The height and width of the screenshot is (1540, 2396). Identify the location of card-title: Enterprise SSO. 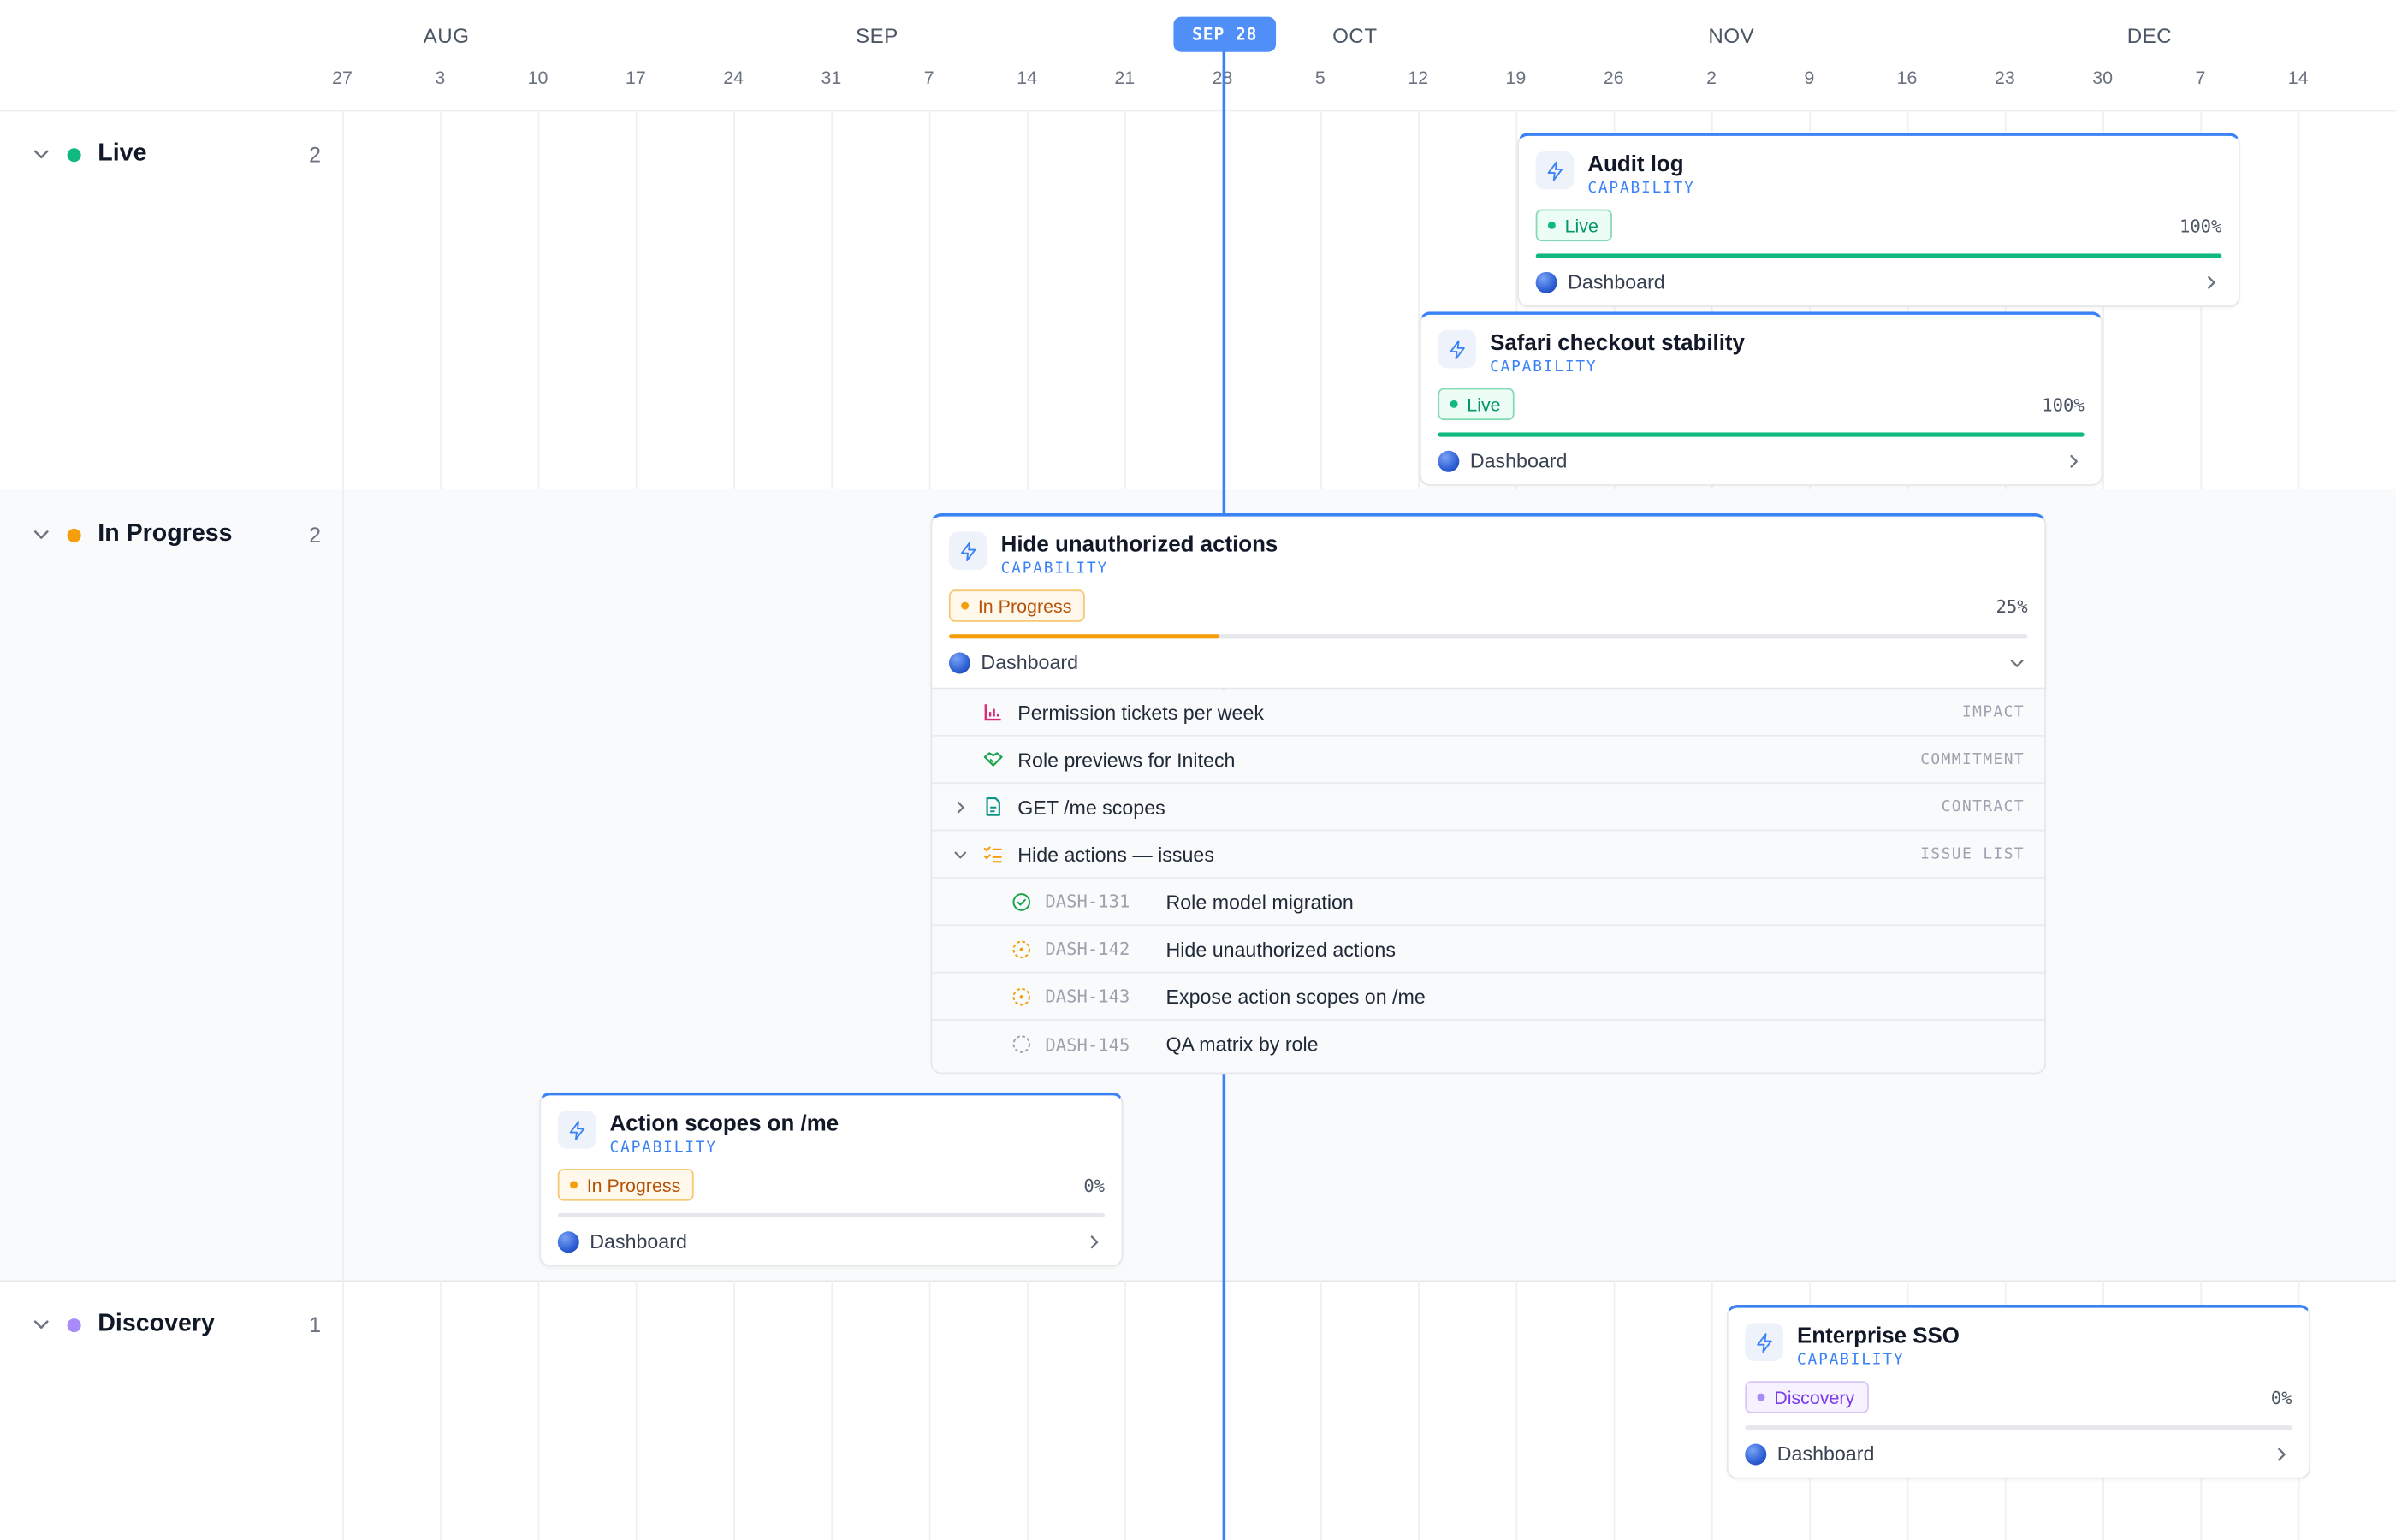
(1878, 1336).